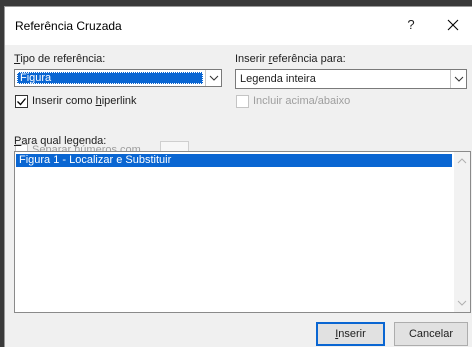 This screenshot has width=472, height=347. What do you see at coordinates (84, 101) in the screenshot?
I see `hyperlink-label: Inserir como hiperlink` at bounding box center [84, 101].